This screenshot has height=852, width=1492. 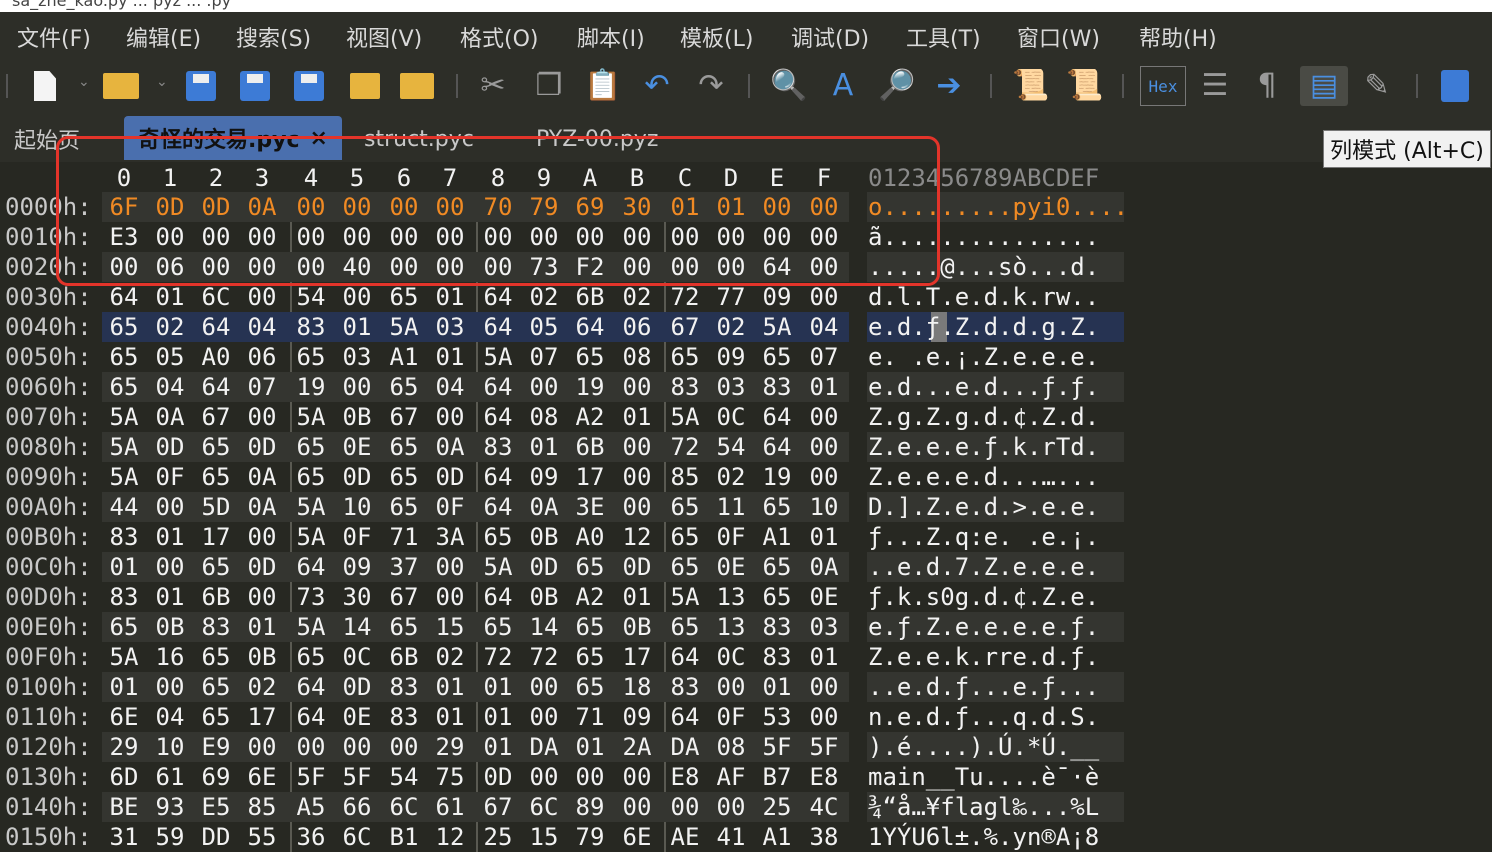 I want to click on hex-byte: 2A, so click(x=637, y=747).